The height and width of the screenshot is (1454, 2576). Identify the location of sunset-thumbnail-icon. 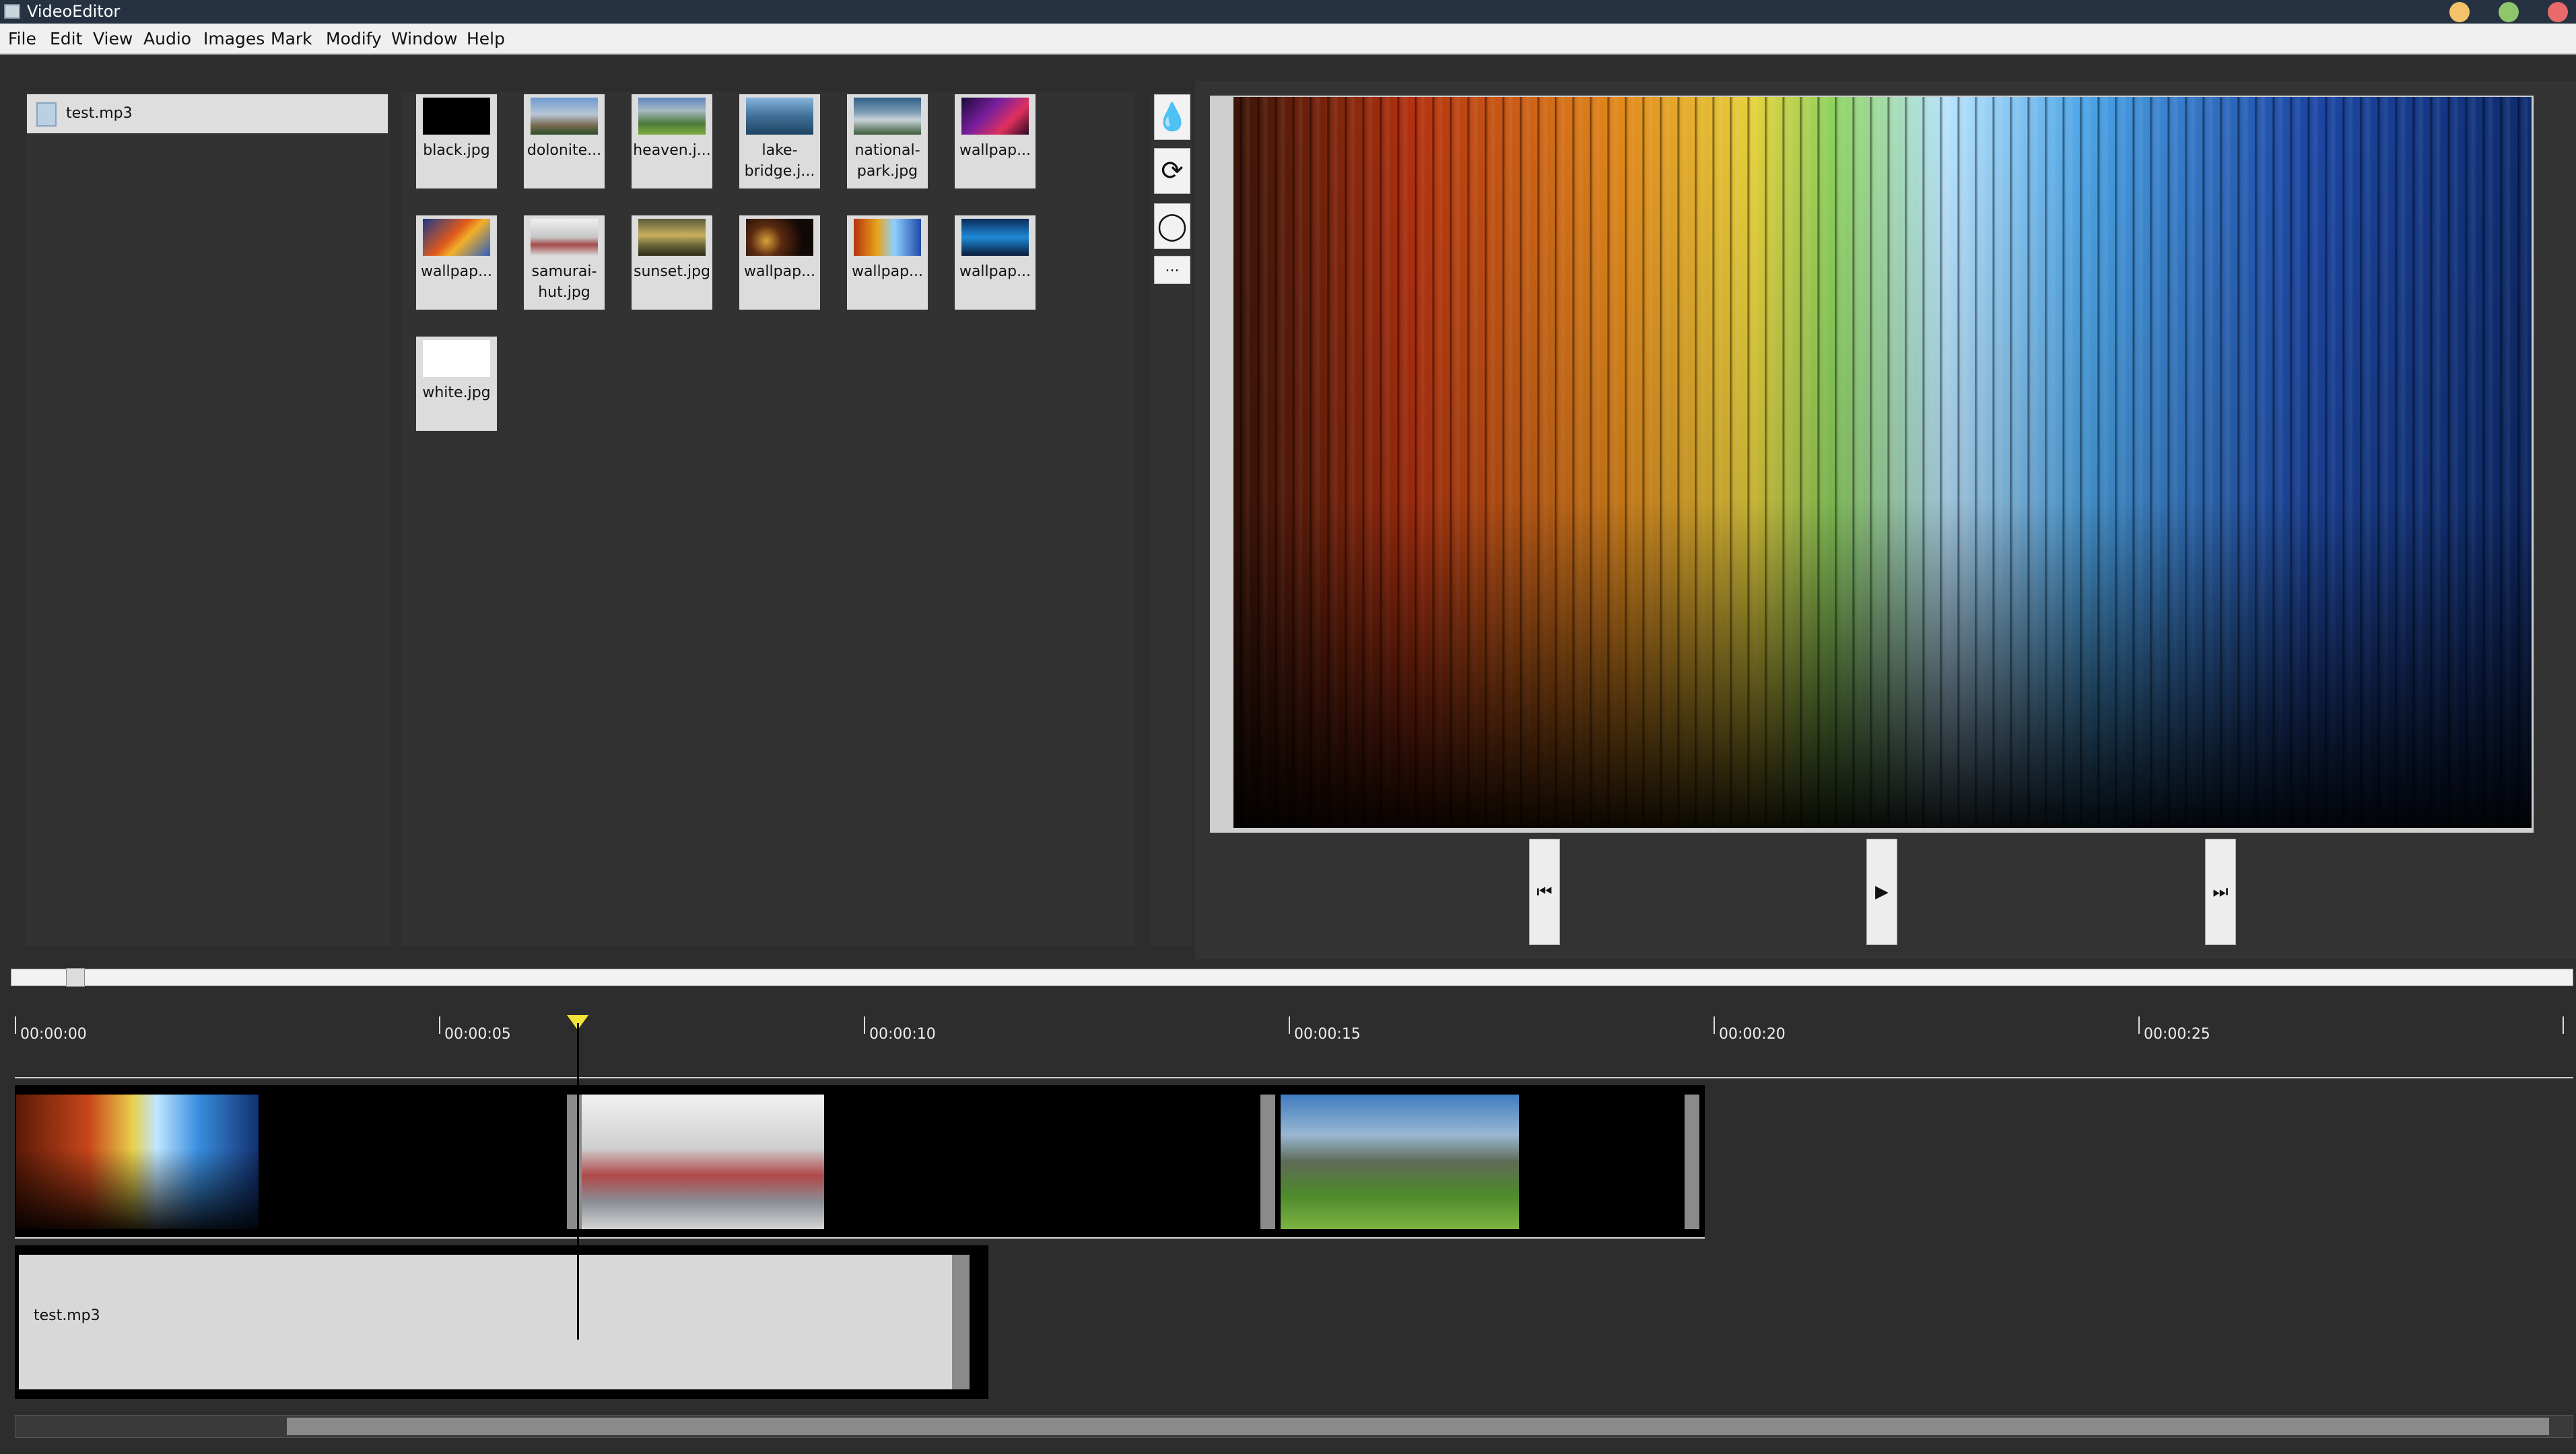
(672, 237).